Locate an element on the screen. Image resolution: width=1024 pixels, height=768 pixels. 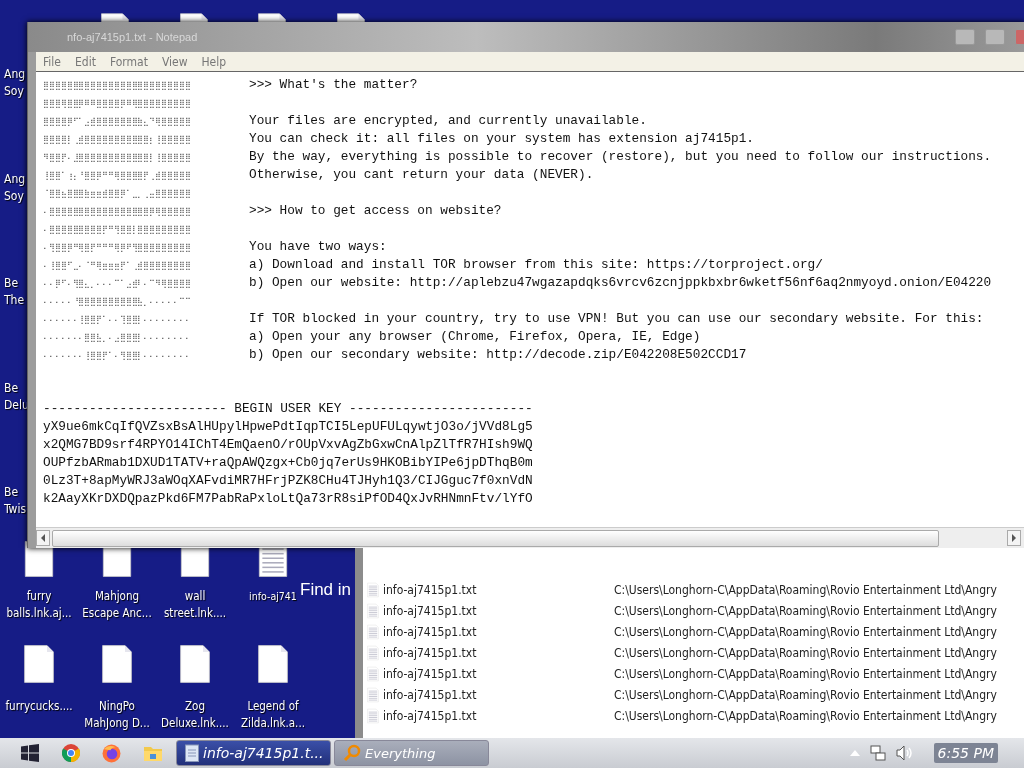
clock: 6:55 PM is located at coordinates (965, 753).